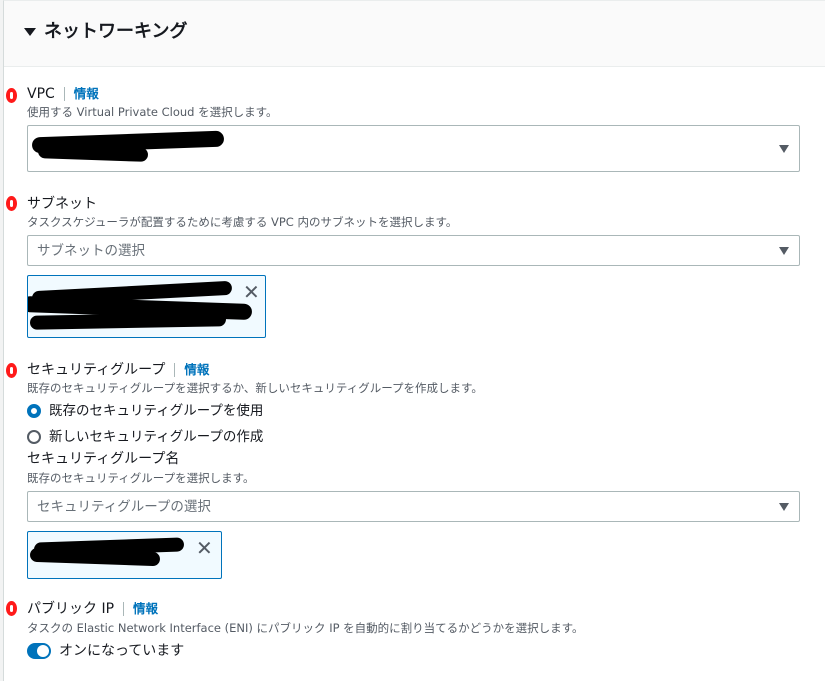  I want to click on radio-selected-icon, so click(34, 411).